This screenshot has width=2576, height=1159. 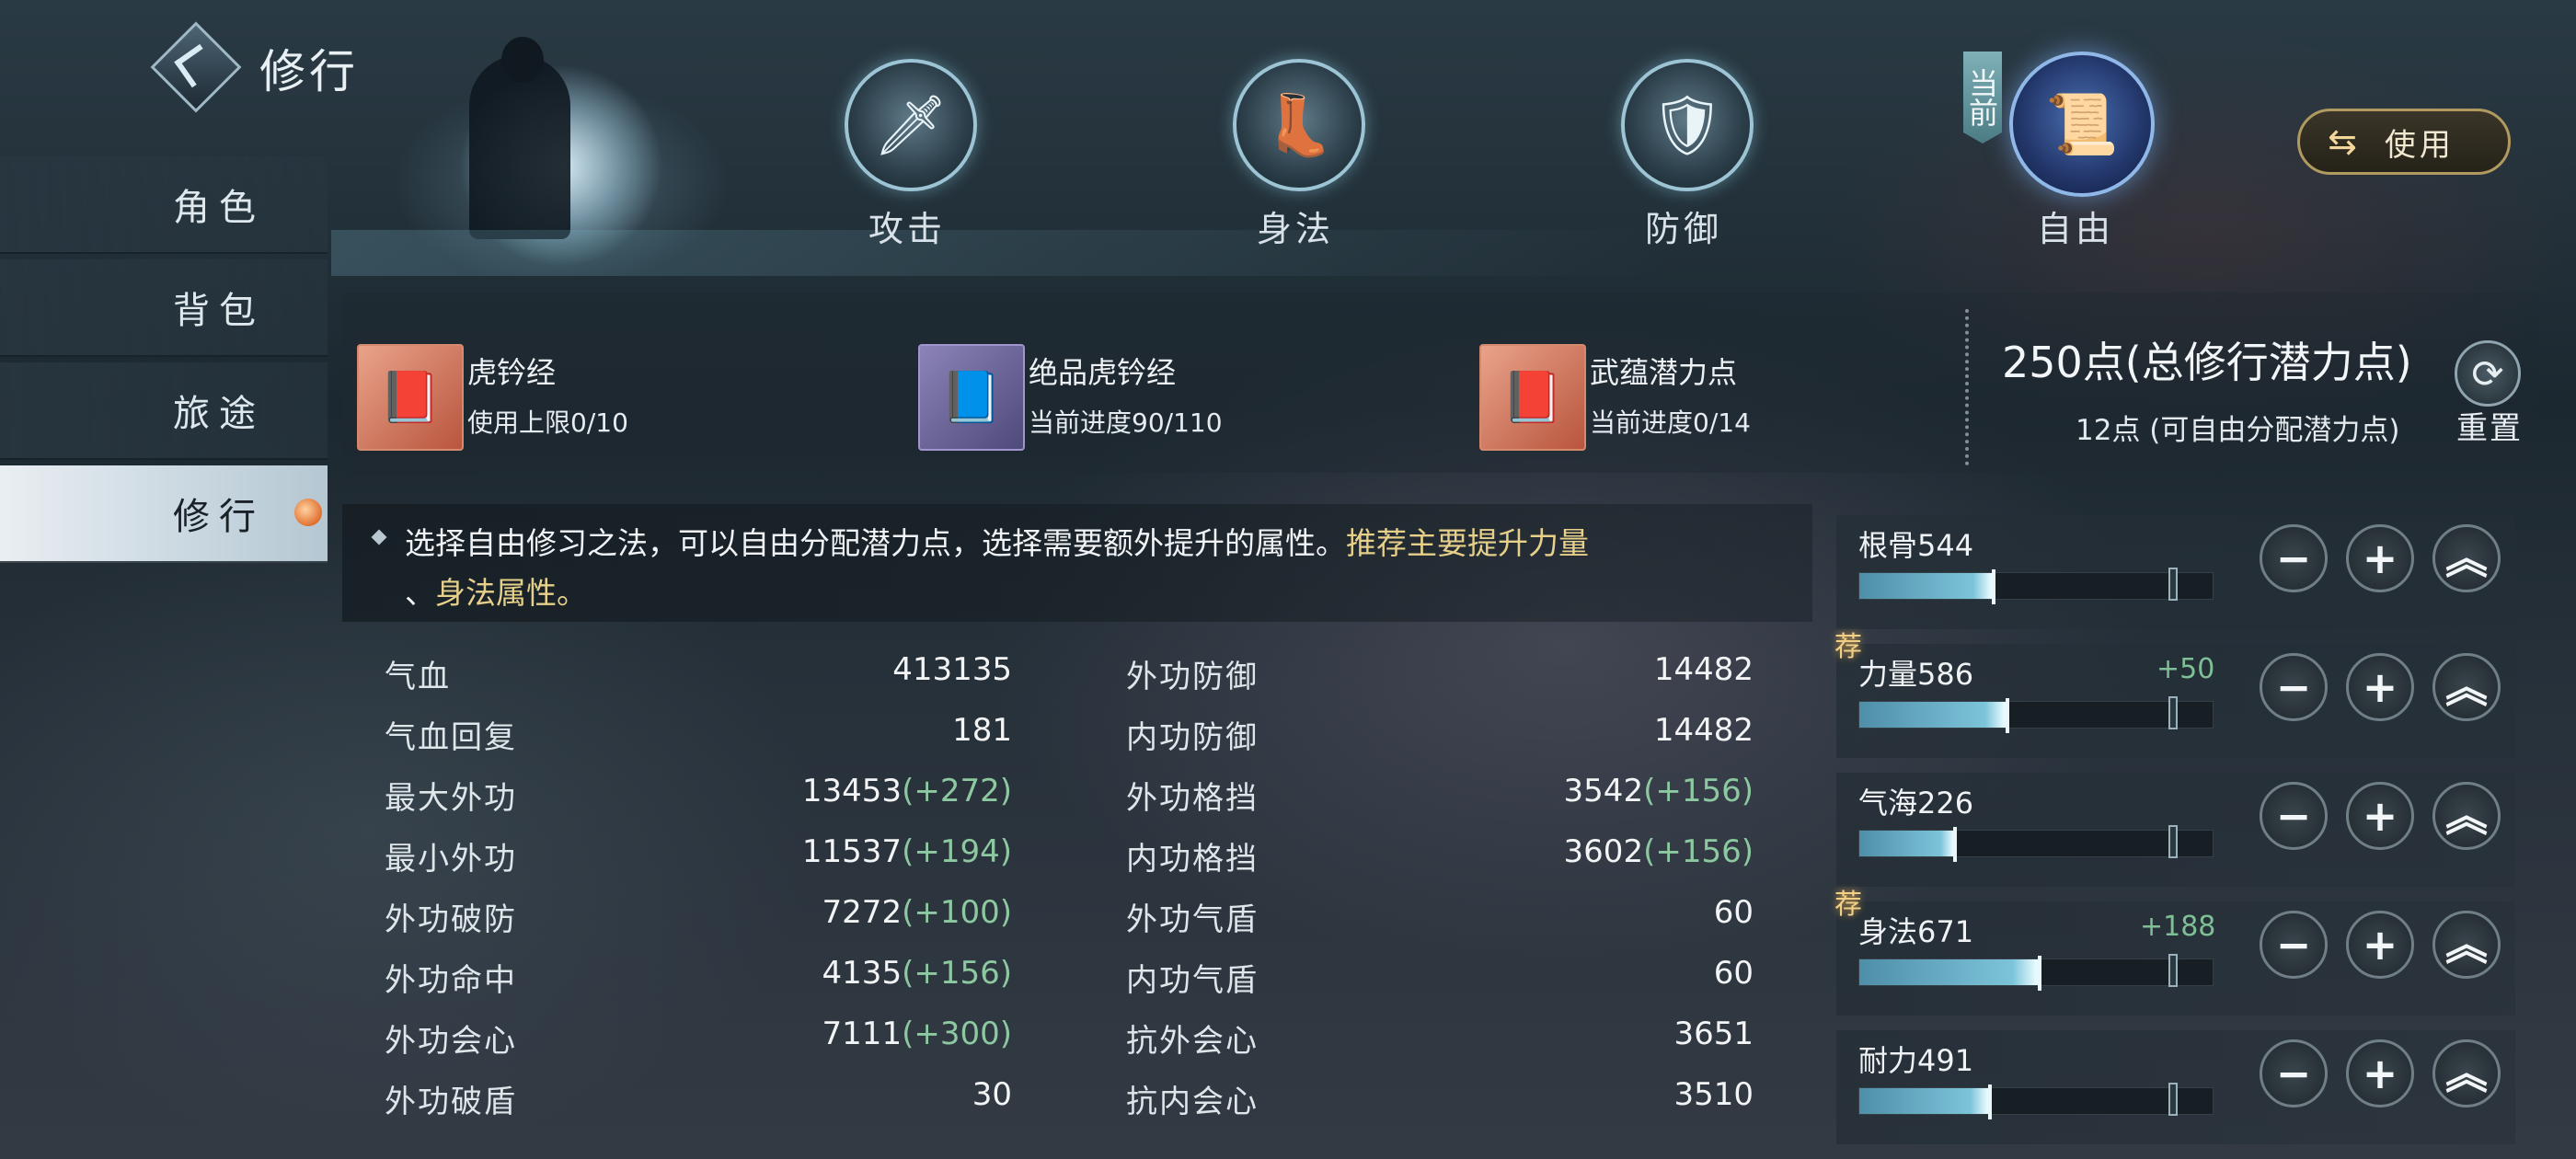 What do you see at coordinates (874, 1094) in the screenshot?
I see `stat-value: 30` at bounding box center [874, 1094].